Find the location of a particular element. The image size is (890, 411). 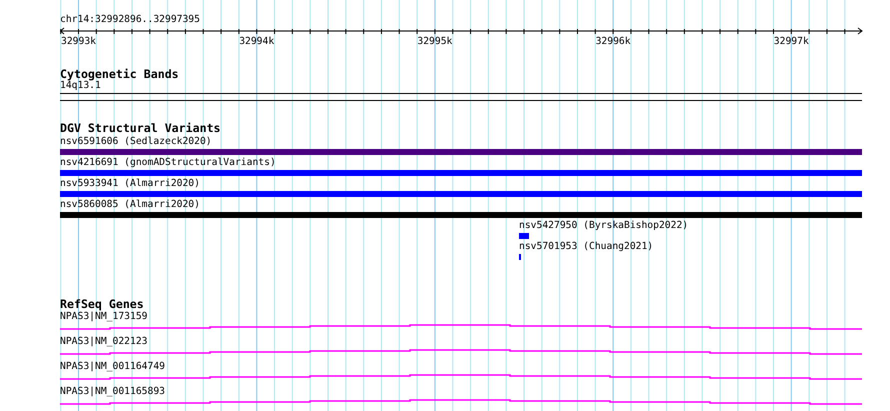

track-title: DGV Structural Variants is located at coordinates (140, 128).